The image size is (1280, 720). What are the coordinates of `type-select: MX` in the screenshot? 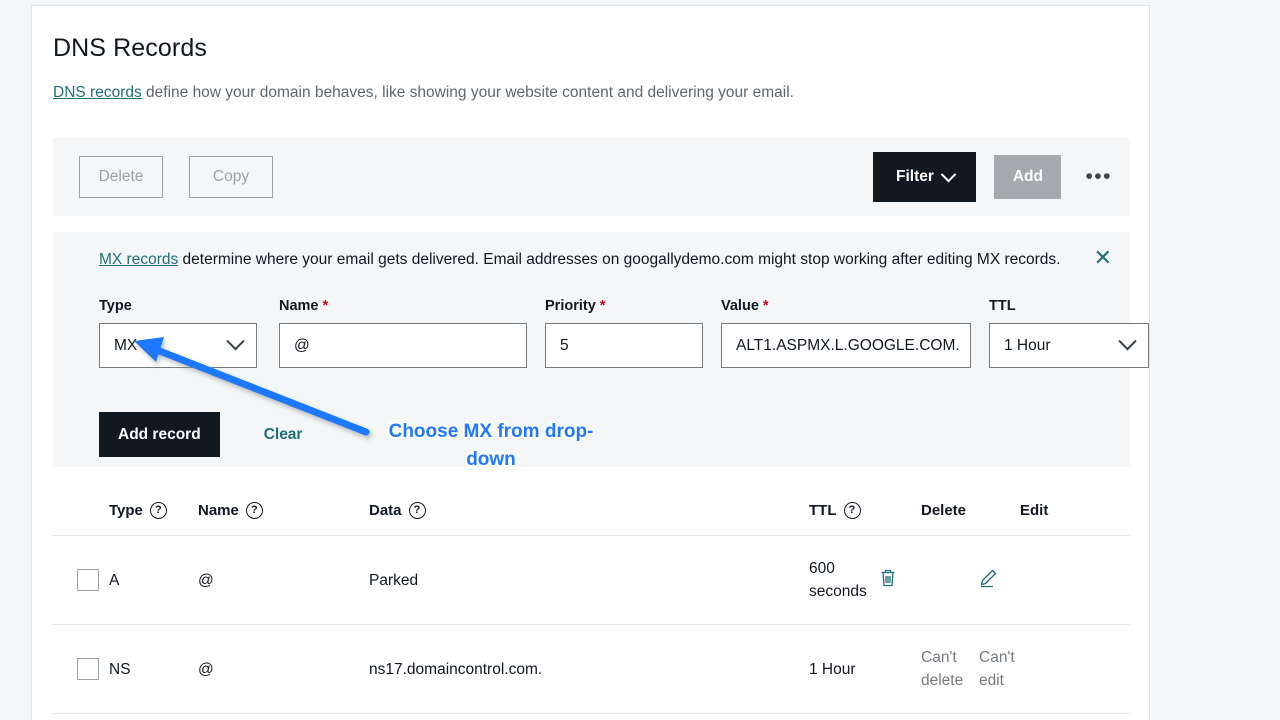 It's located at (178, 345).